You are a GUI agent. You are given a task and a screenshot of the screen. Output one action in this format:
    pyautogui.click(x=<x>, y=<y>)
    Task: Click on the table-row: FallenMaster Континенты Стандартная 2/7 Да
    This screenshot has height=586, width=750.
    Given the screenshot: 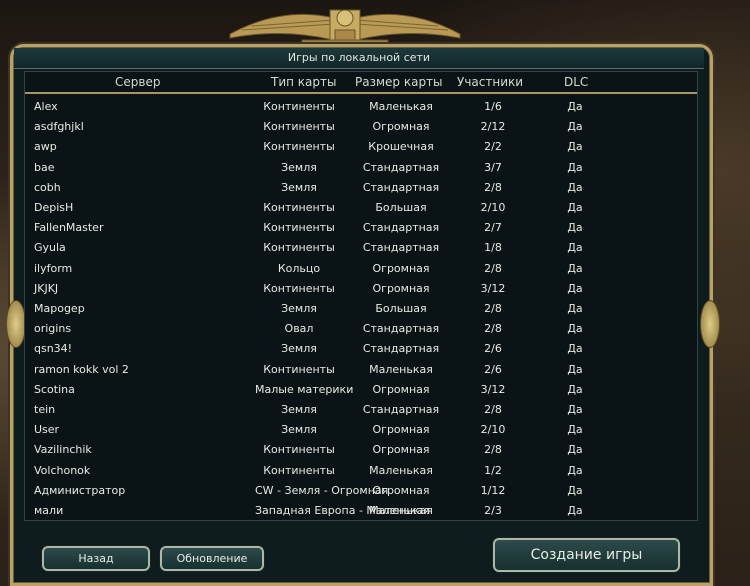 What is the action you would take?
    pyautogui.click(x=355, y=227)
    